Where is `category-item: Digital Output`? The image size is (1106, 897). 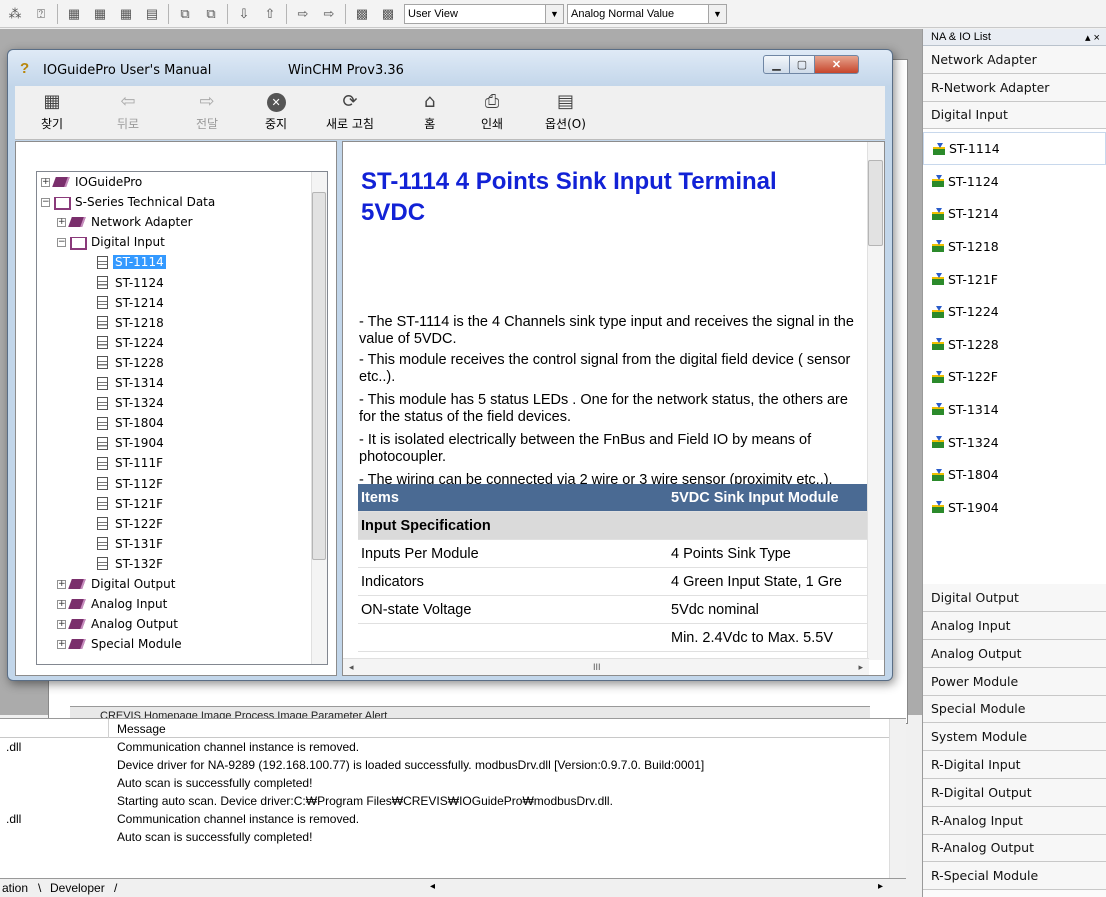
category-item: Digital Output is located at coordinates (1014, 598).